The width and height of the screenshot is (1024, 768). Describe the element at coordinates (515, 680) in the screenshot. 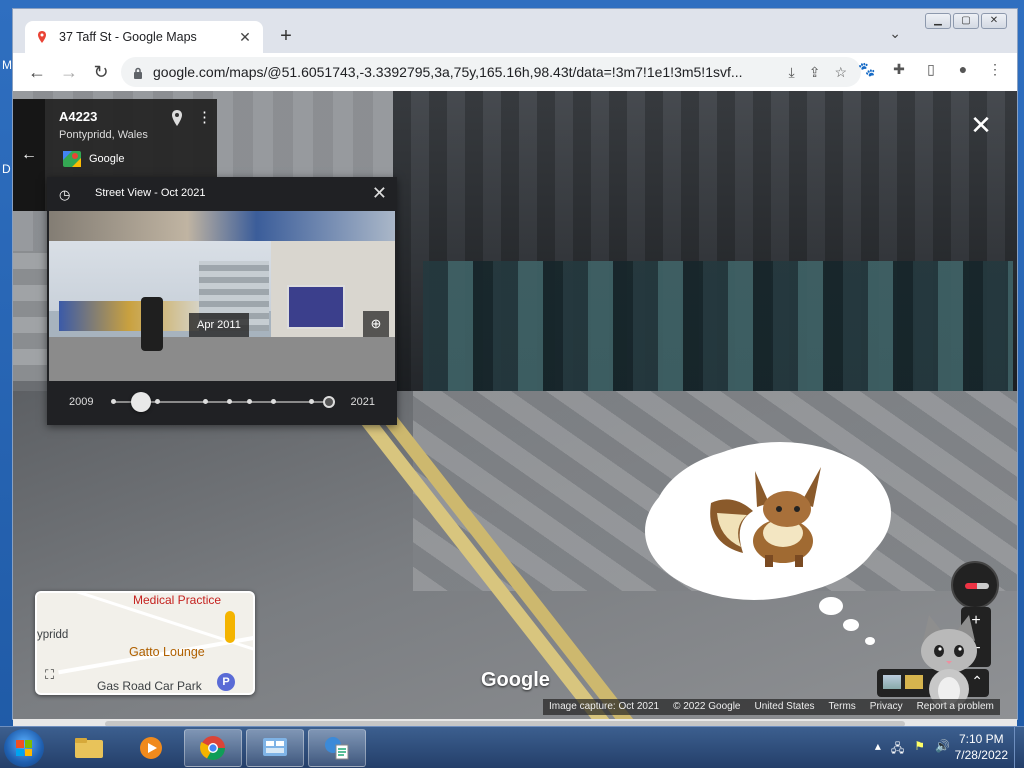

I see `google-watermark: Google` at that location.